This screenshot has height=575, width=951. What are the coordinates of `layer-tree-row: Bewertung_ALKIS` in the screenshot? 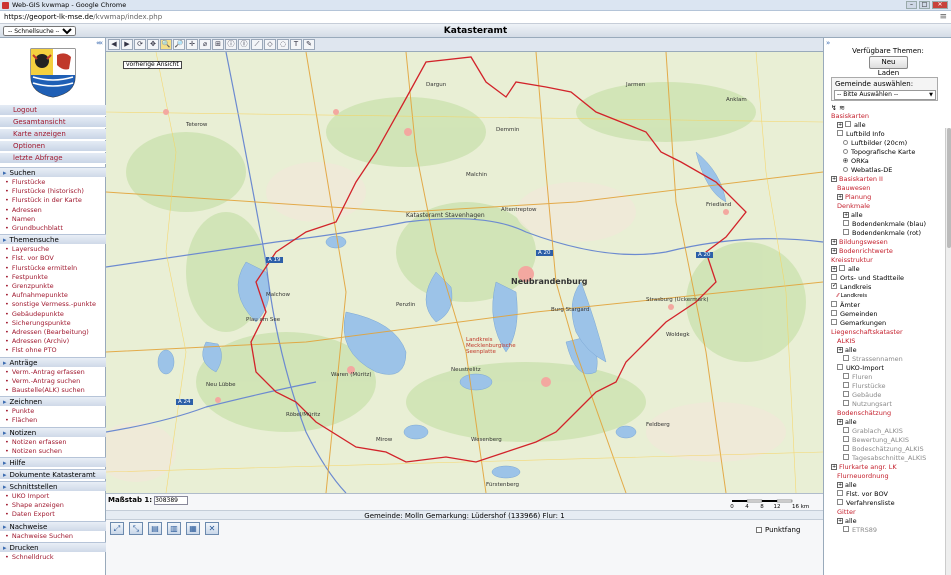 It's located at (876, 440).